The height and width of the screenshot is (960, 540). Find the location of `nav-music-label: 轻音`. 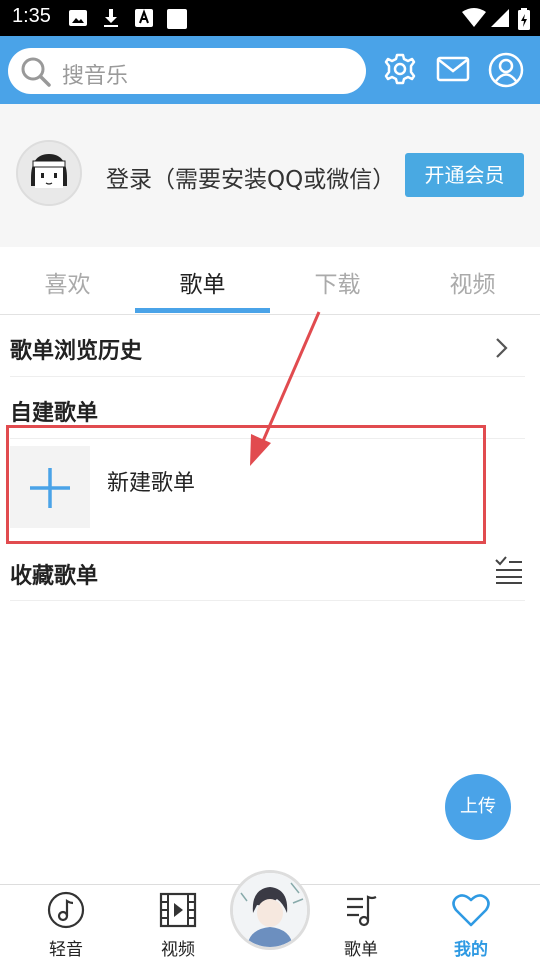

nav-music-label: 轻音 is located at coordinates (66, 950).